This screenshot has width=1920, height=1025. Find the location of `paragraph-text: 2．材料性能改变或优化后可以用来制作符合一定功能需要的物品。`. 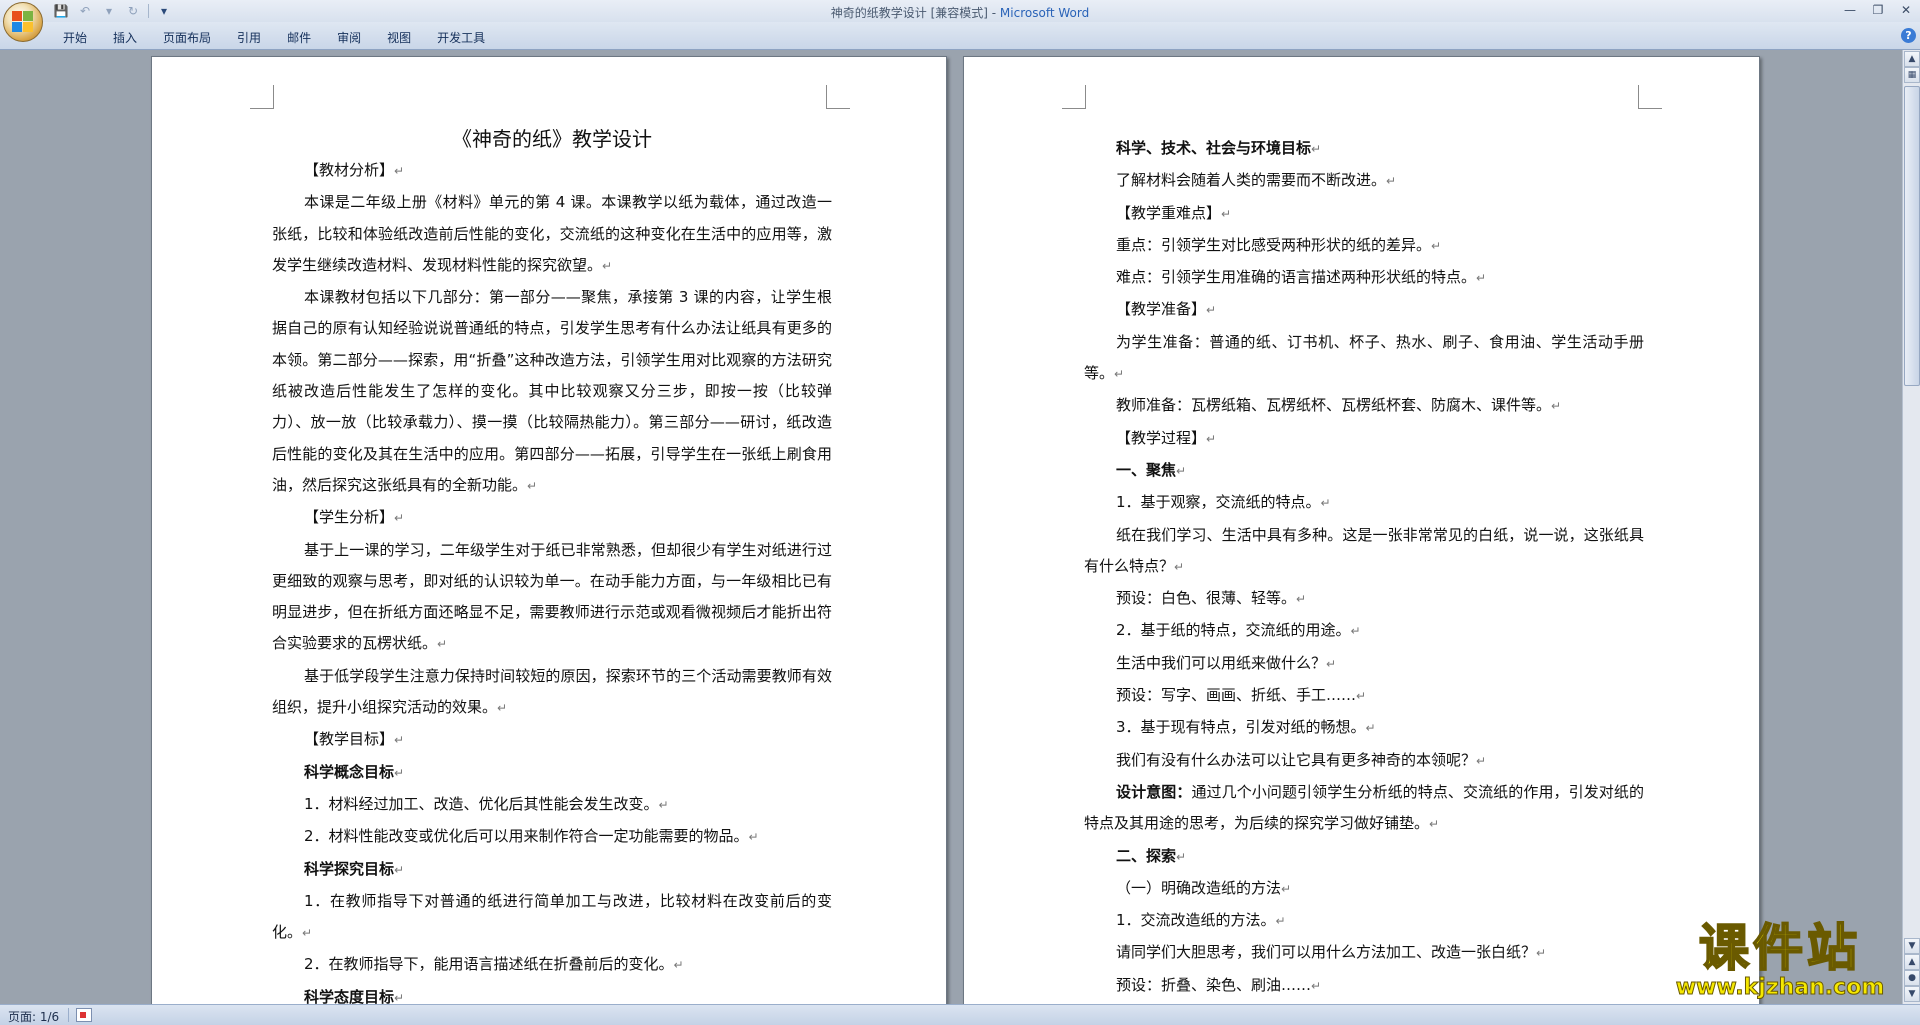

paragraph-text: 2．材料性能改变或优化后可以用来制作符合一定功能需要的物品。 is located at coordinates (526, 836).